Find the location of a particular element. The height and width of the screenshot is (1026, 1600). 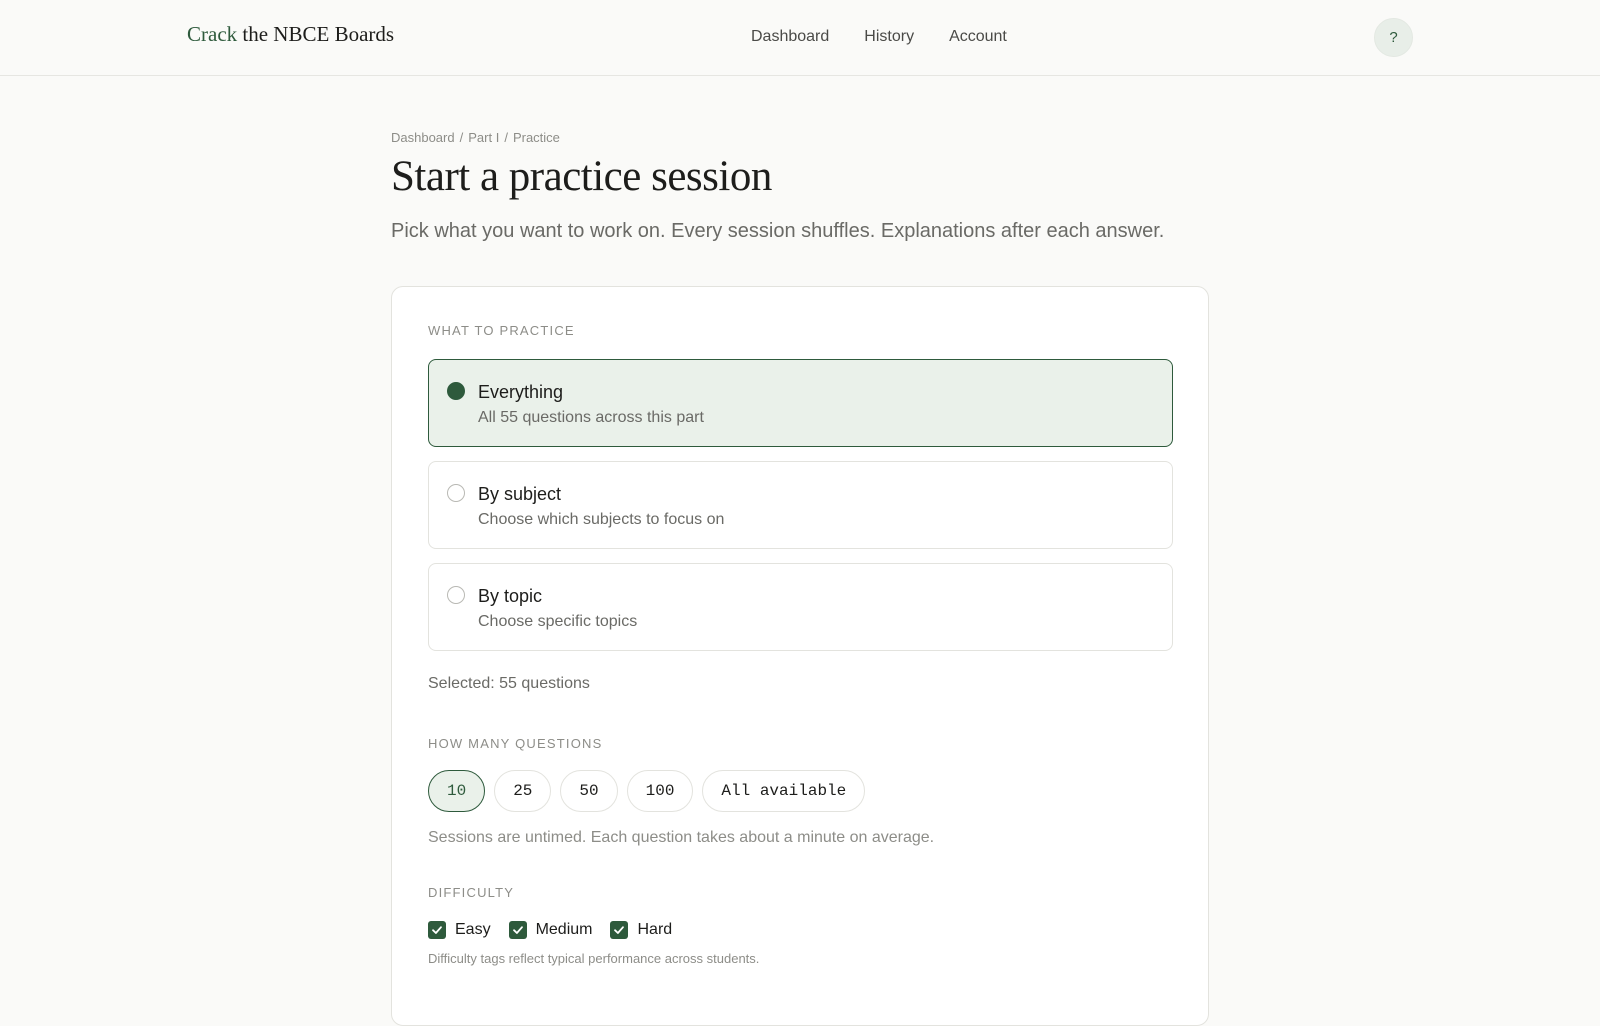

help-button: ? is located at coordinates (1393, 37).